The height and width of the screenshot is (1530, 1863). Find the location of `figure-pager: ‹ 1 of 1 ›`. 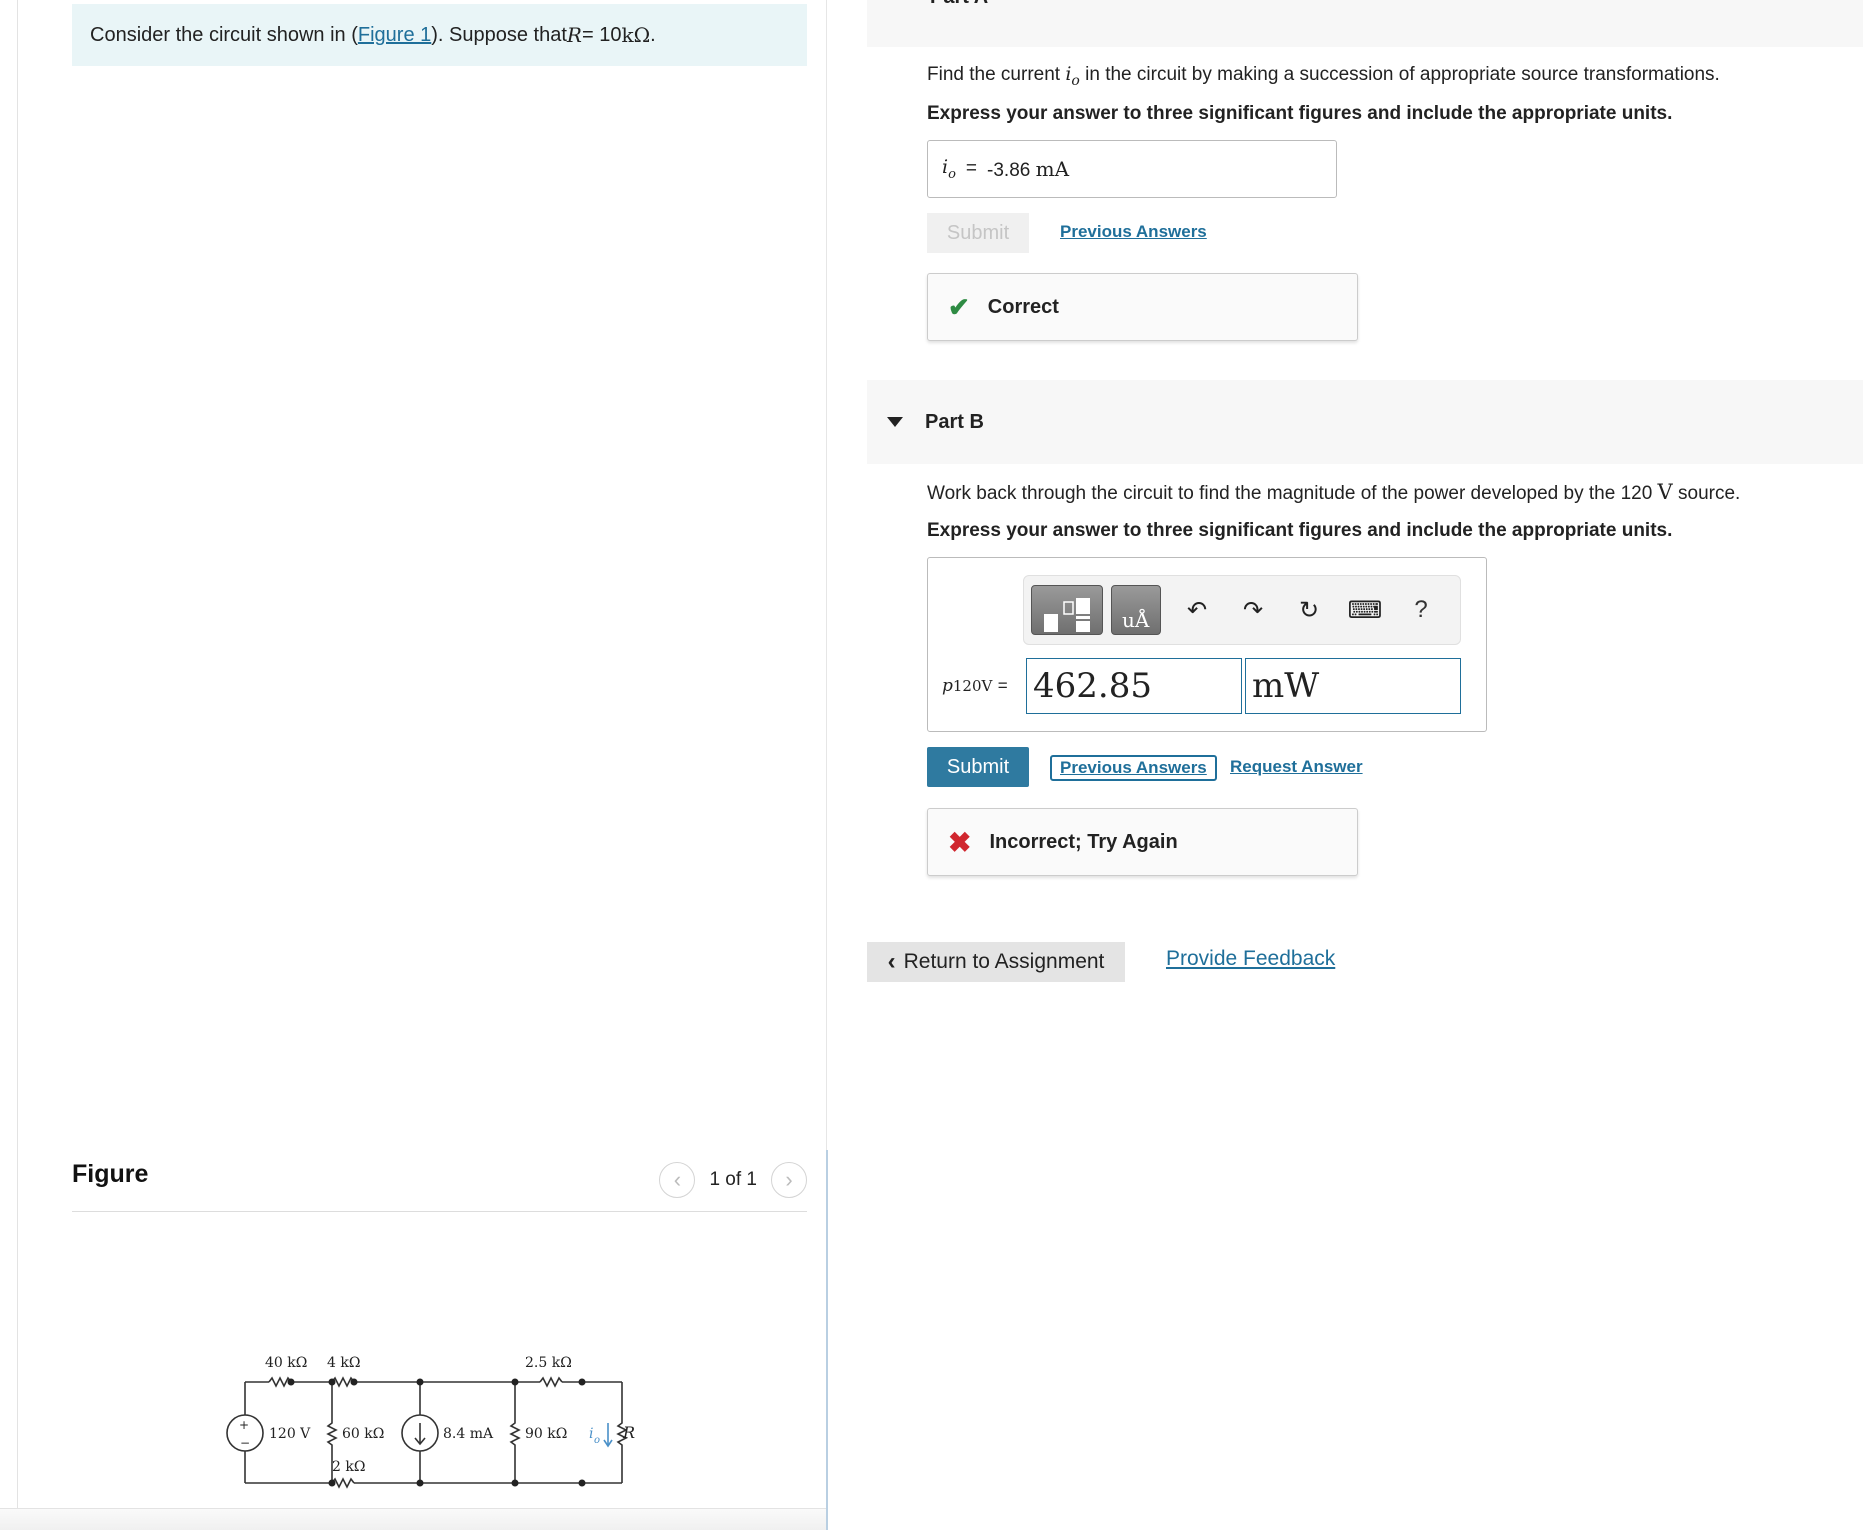

figure-pager: ‹ 1 of 1 › is located at coordinates (733, 1180).